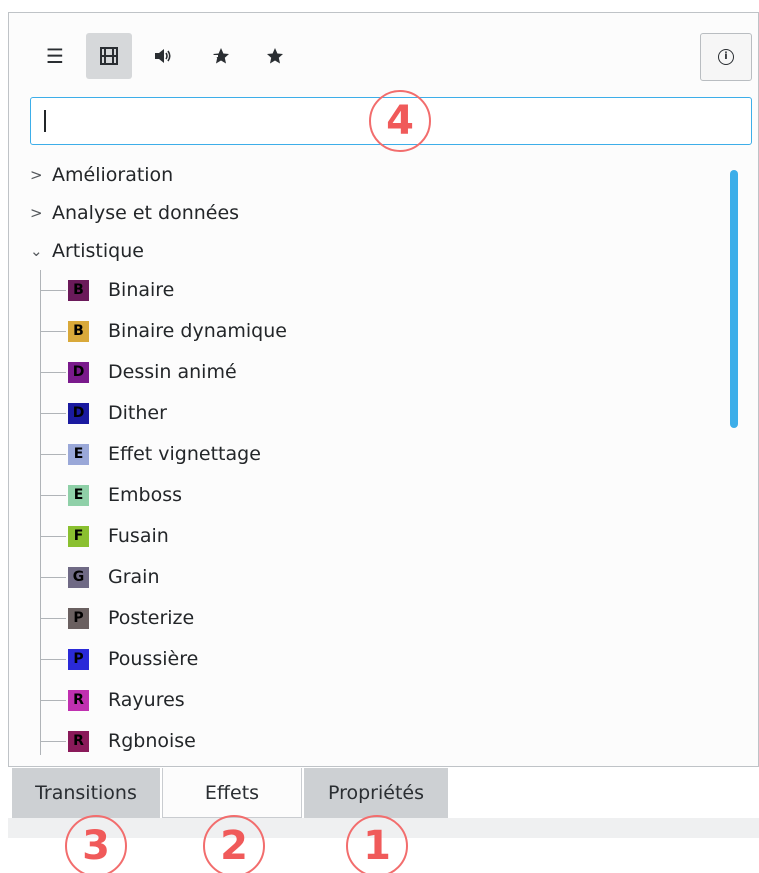  Describe the element at coordinates (153, 659) in the screenshot. I see `effect-label: Poussière` at that location.